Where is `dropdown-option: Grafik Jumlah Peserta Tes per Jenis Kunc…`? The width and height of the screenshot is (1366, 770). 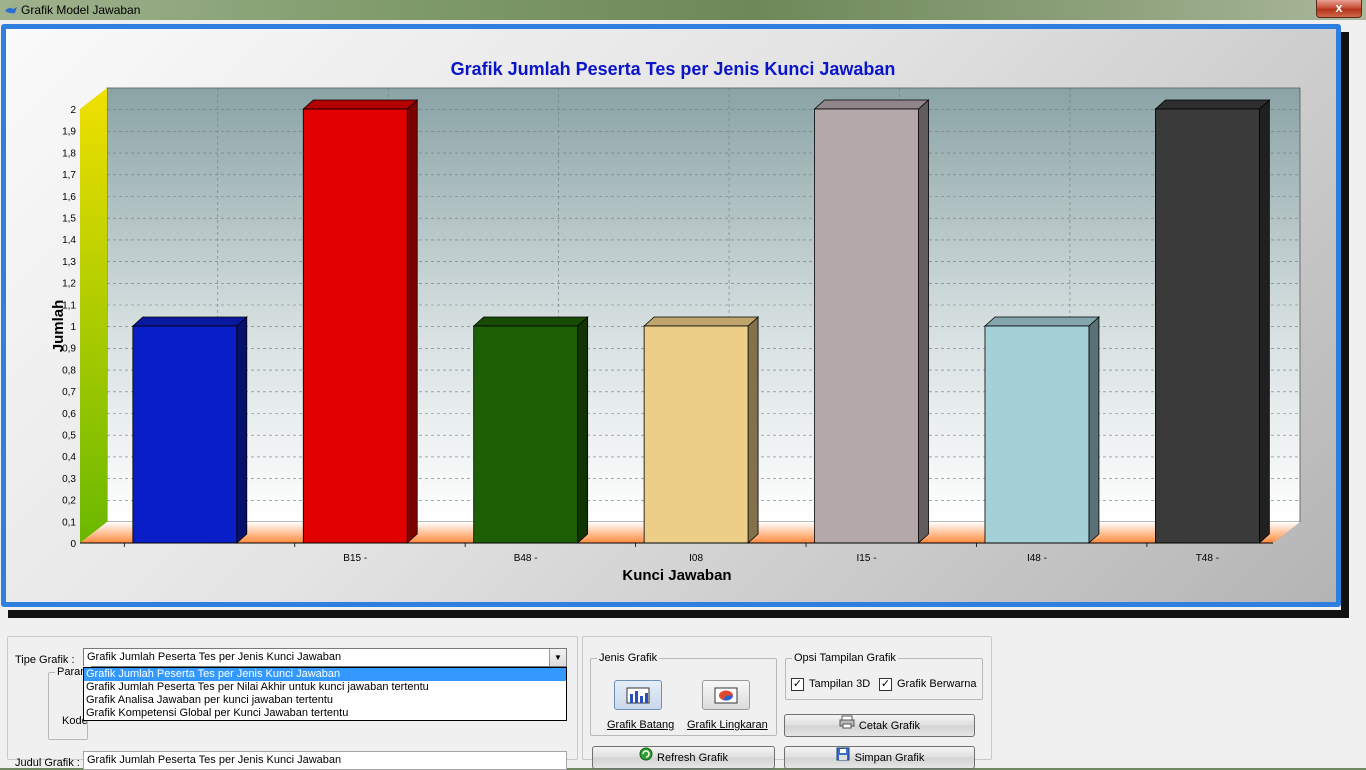
dropdown-option: Grafik Jumlah Peserta Tes per Jenis Kunc… is located at coordinates (325, 674).